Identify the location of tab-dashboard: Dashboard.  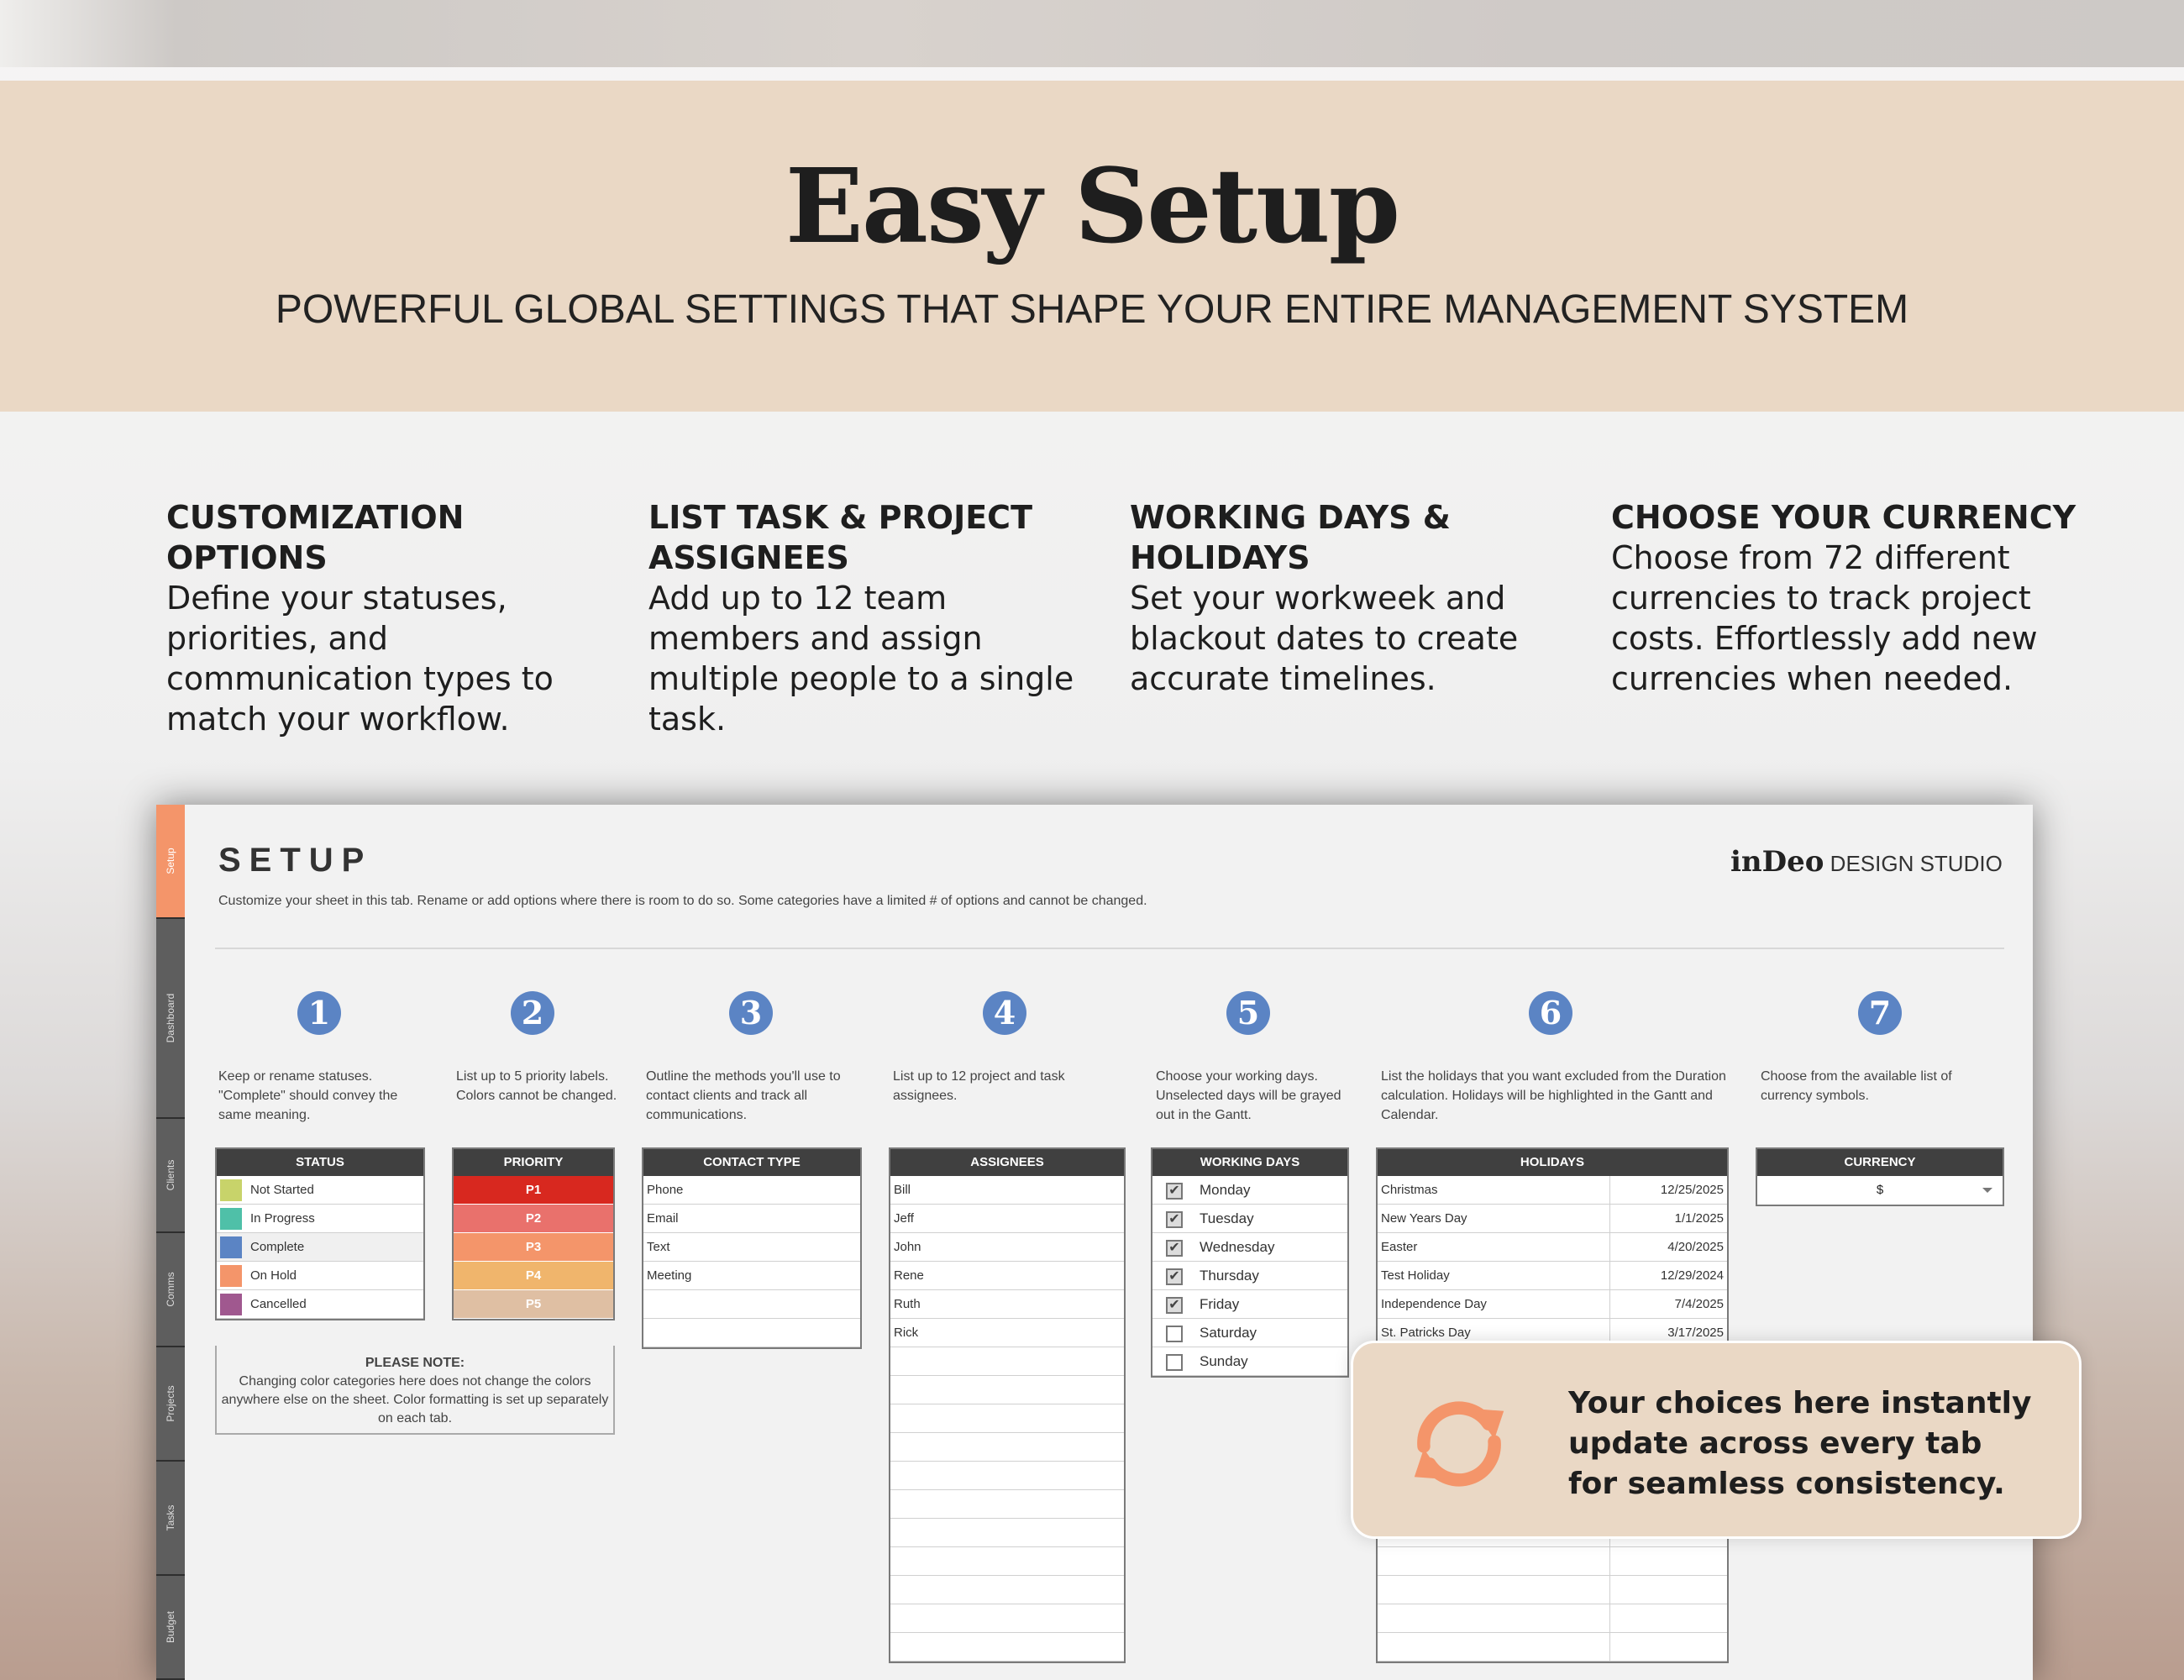
(170, 1019).